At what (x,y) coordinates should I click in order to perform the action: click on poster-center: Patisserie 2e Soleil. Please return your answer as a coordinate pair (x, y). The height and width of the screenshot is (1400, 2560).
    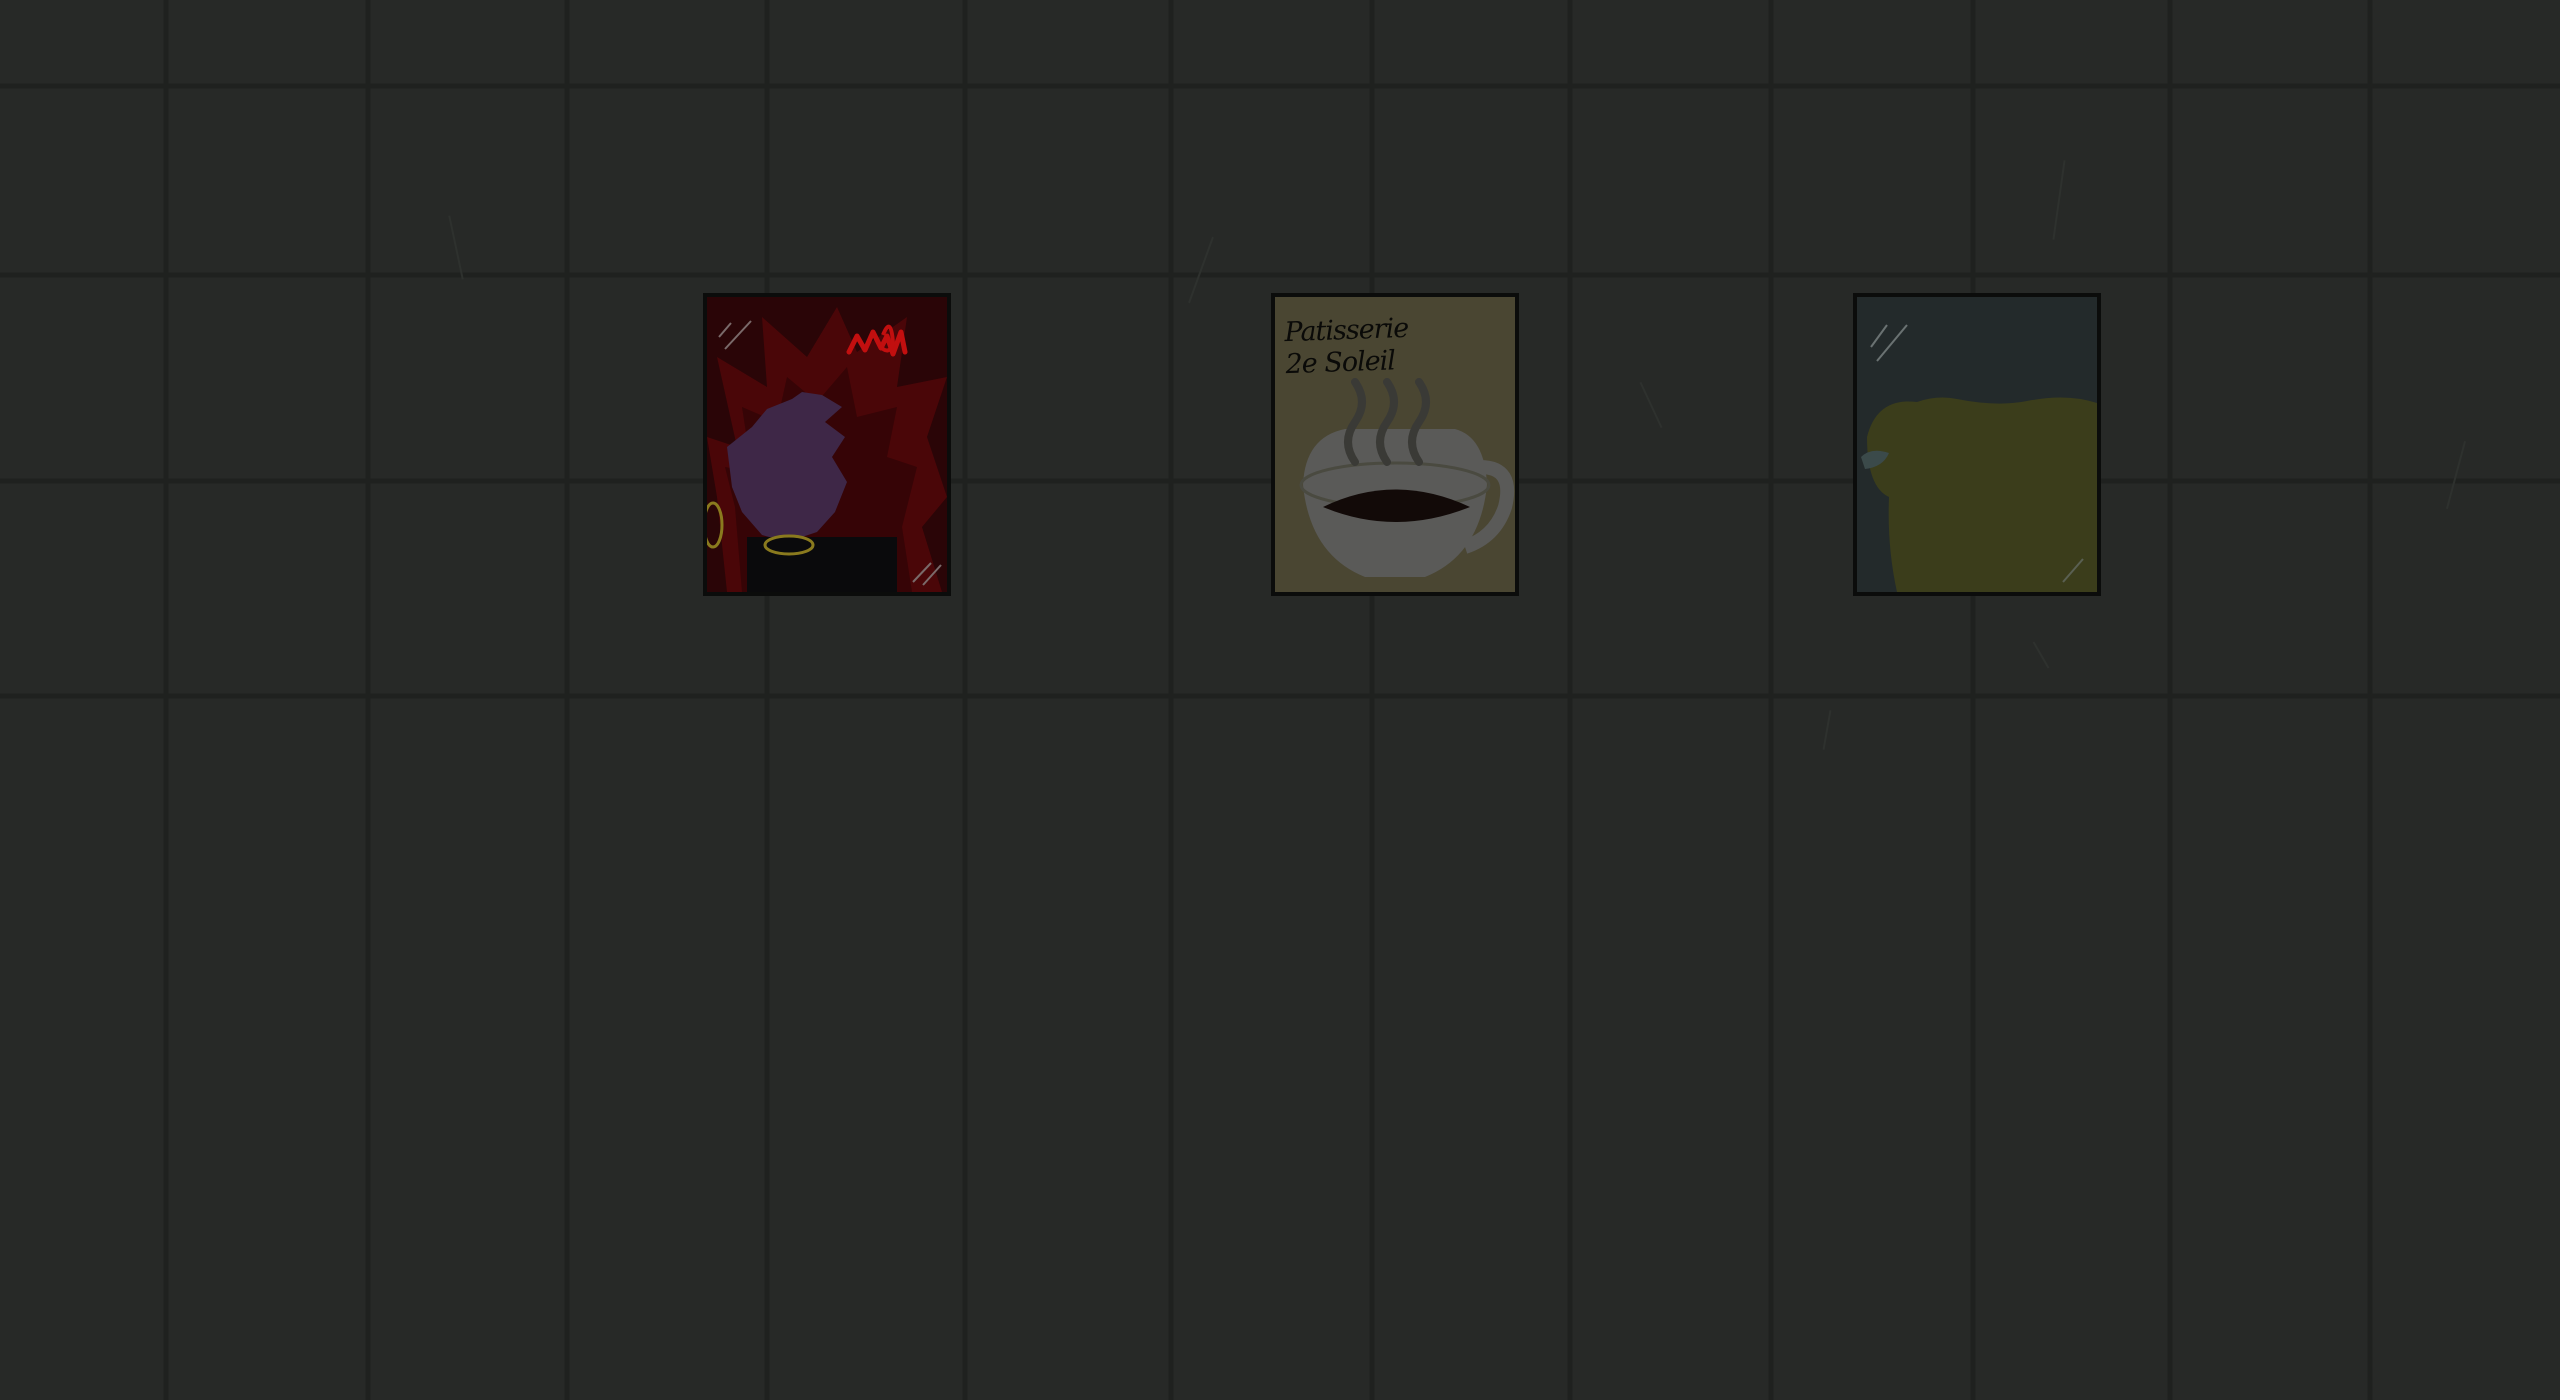
    Looking at the image, I should click on (1395, 444).